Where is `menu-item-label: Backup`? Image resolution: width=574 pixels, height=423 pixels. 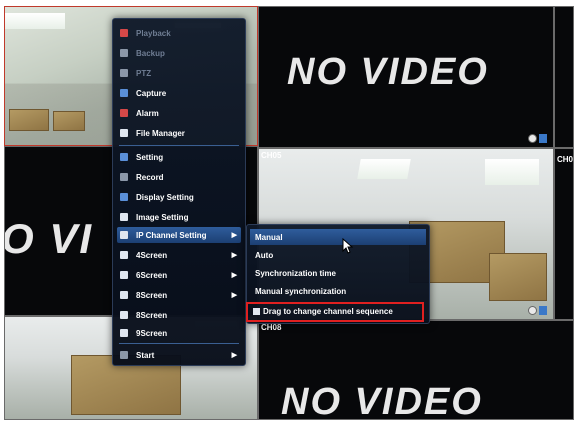
menu-item-label: Backup is located at coordinates (150, 53).